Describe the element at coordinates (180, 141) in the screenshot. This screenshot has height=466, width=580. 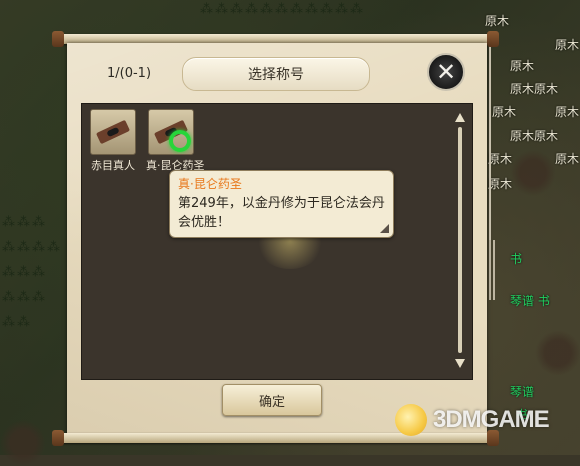
I see `selected-ring-icon` at that location.